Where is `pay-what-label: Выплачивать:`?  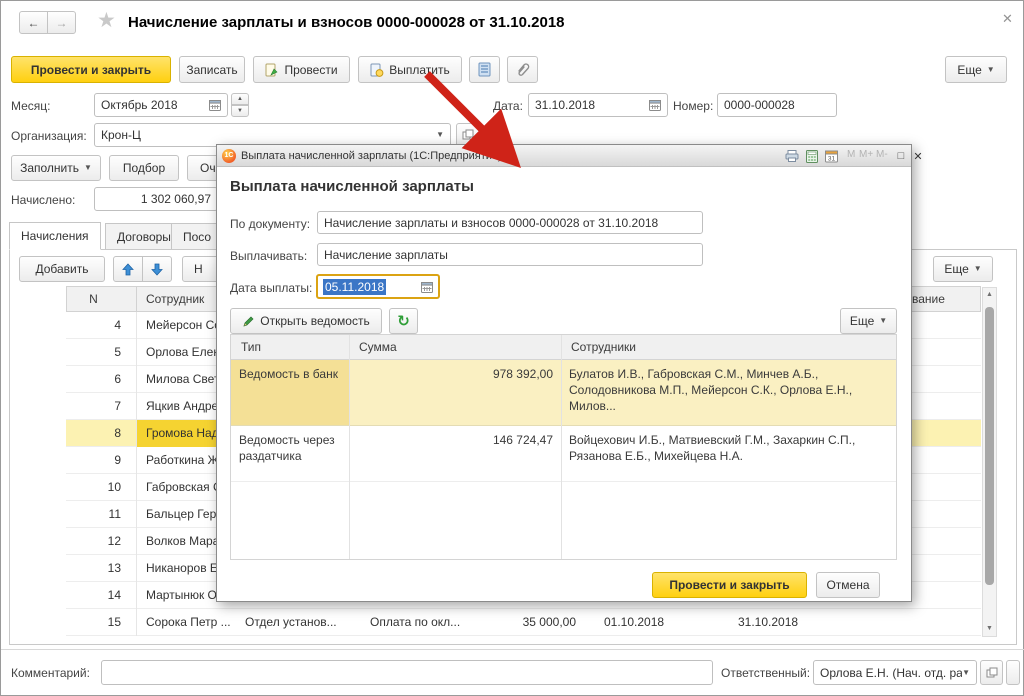
pay-what-label: Выплачивать: is located at coordinates (269, 256).